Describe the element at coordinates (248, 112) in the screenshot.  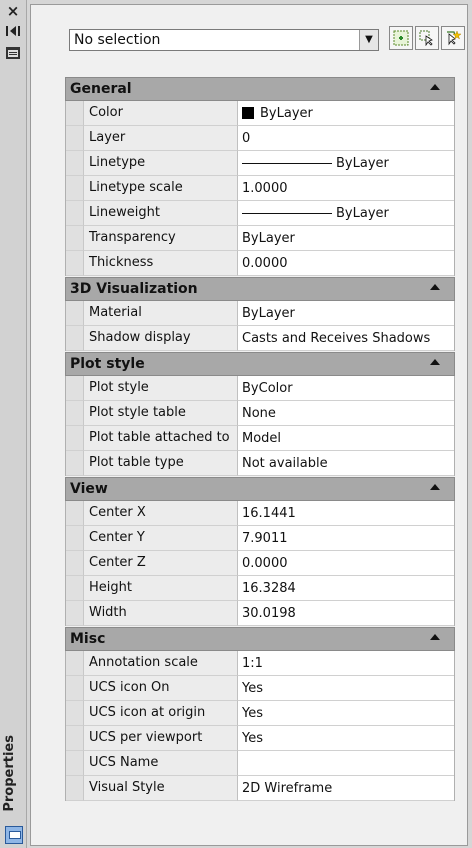
I see `color-swatch-icon` at that location.